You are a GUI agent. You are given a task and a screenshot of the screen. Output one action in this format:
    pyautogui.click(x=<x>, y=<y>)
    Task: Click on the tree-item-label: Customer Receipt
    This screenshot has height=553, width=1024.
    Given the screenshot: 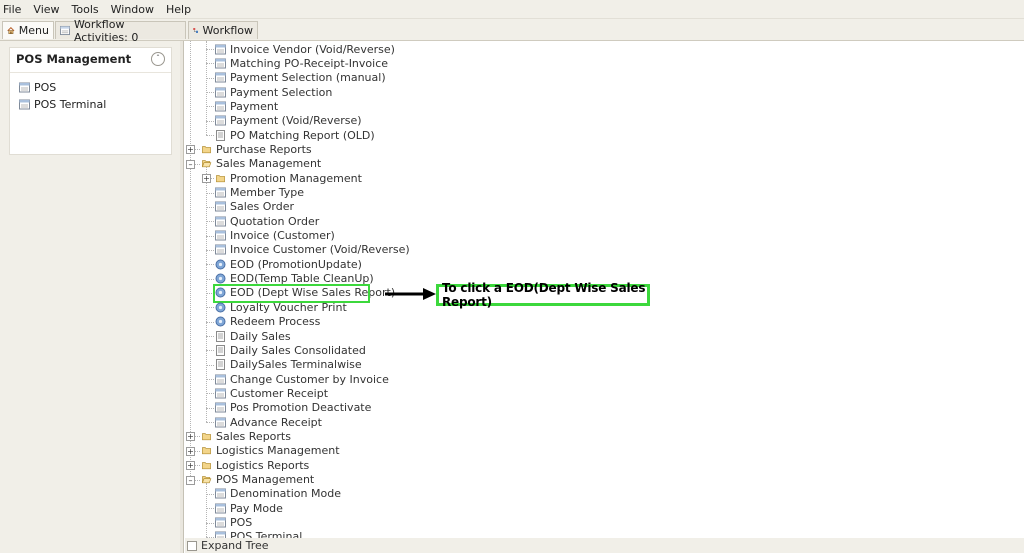 What is the action you would take?
    pyautogui.click(x=279, y=393)
    